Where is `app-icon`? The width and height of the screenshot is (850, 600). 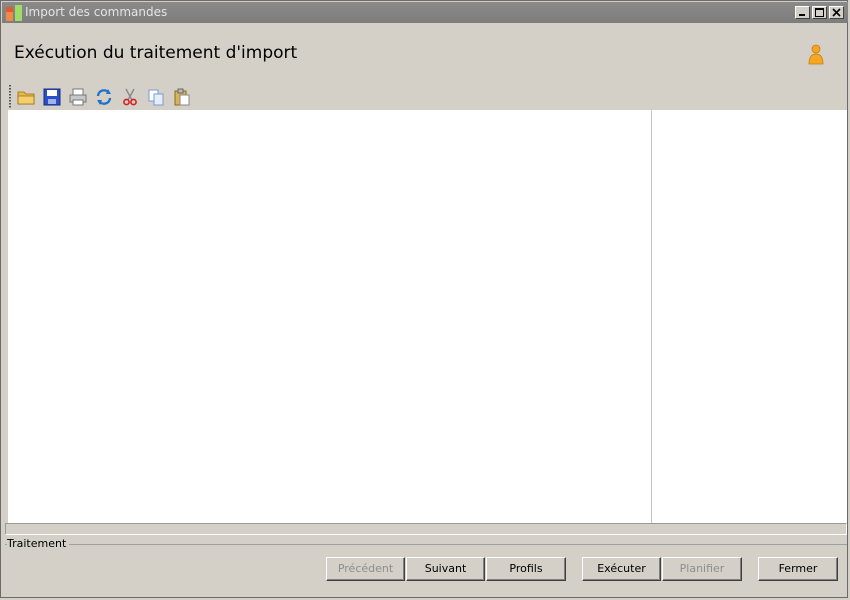 app-icon is located at coordinates (14, 13).